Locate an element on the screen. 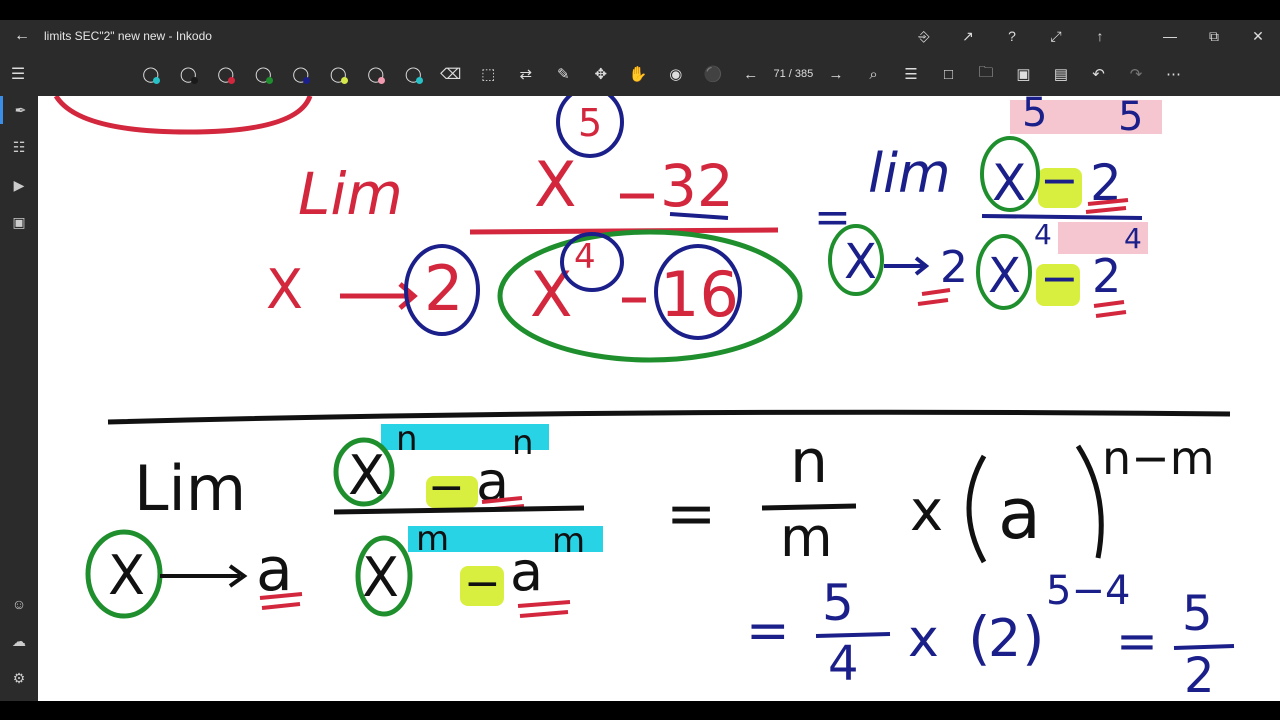 This screenshot has width=1280, height=720. numerator-var: X is located at coordinates (555, 184).